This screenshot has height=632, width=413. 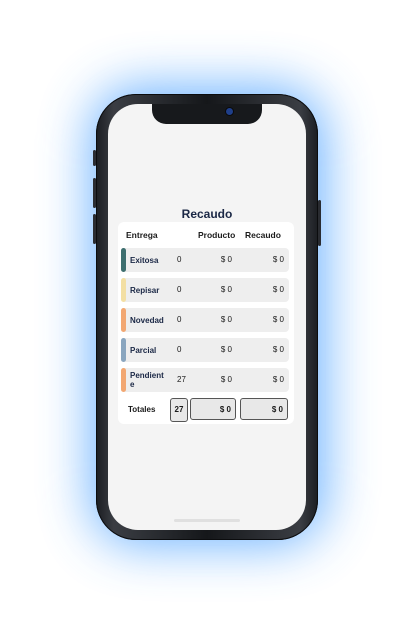 What do you see at coordinates (142, 235) in the screenshot?
I see `header-entrega: Entrega` at bounding box center [142, 235].